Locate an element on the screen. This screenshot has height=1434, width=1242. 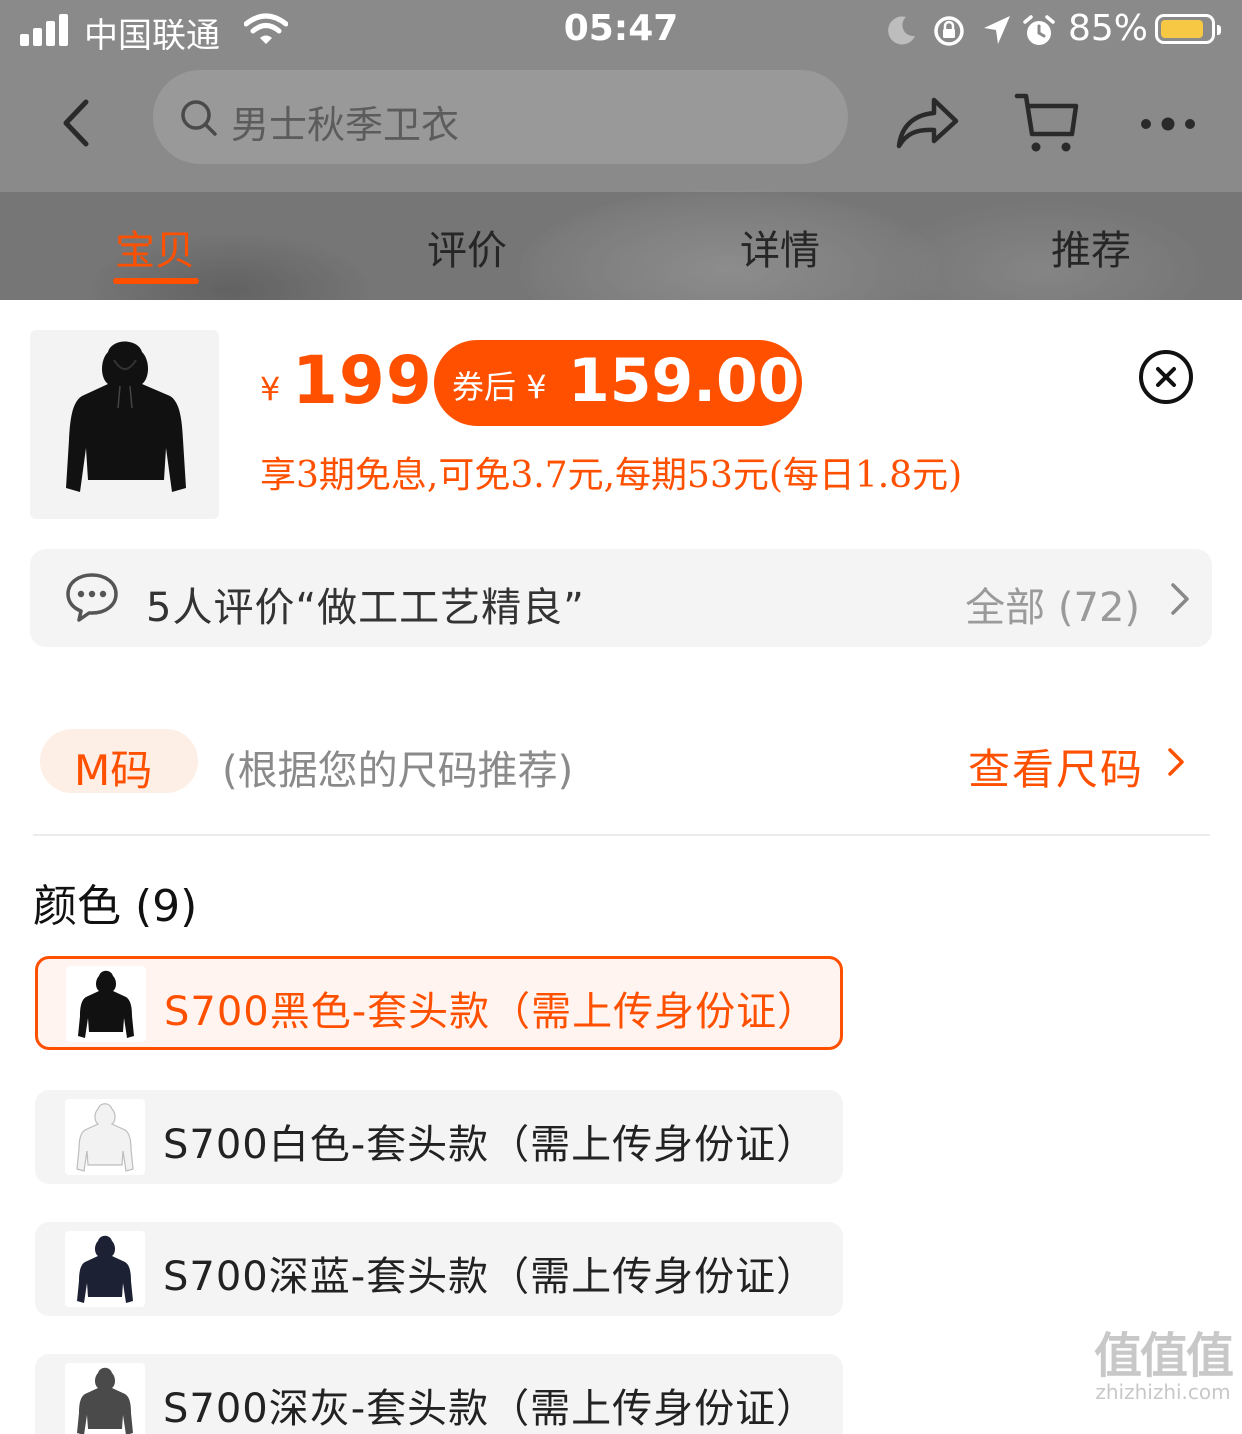
color-option: S700白色-套头款（需上传身份证） is located at coordinates (439, 1137).